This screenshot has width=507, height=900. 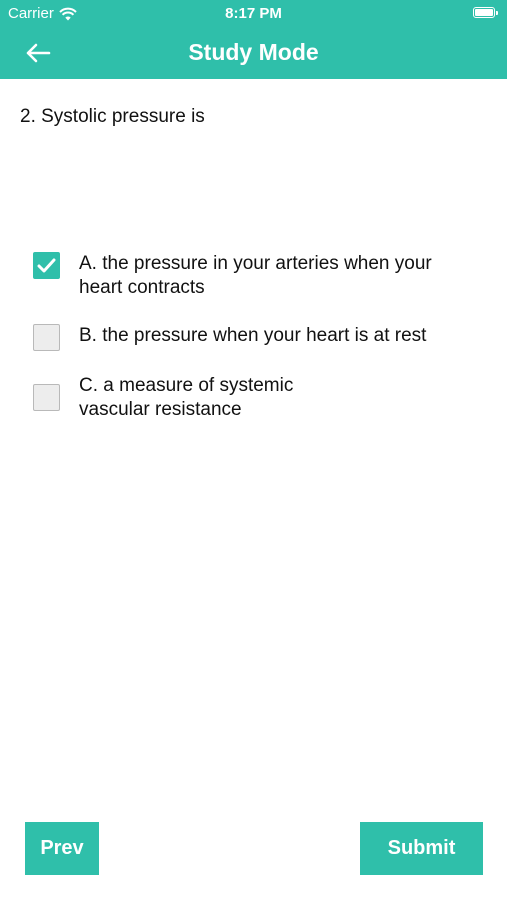 I want to click on option-a-checkbox, so click(x=46, y=265).